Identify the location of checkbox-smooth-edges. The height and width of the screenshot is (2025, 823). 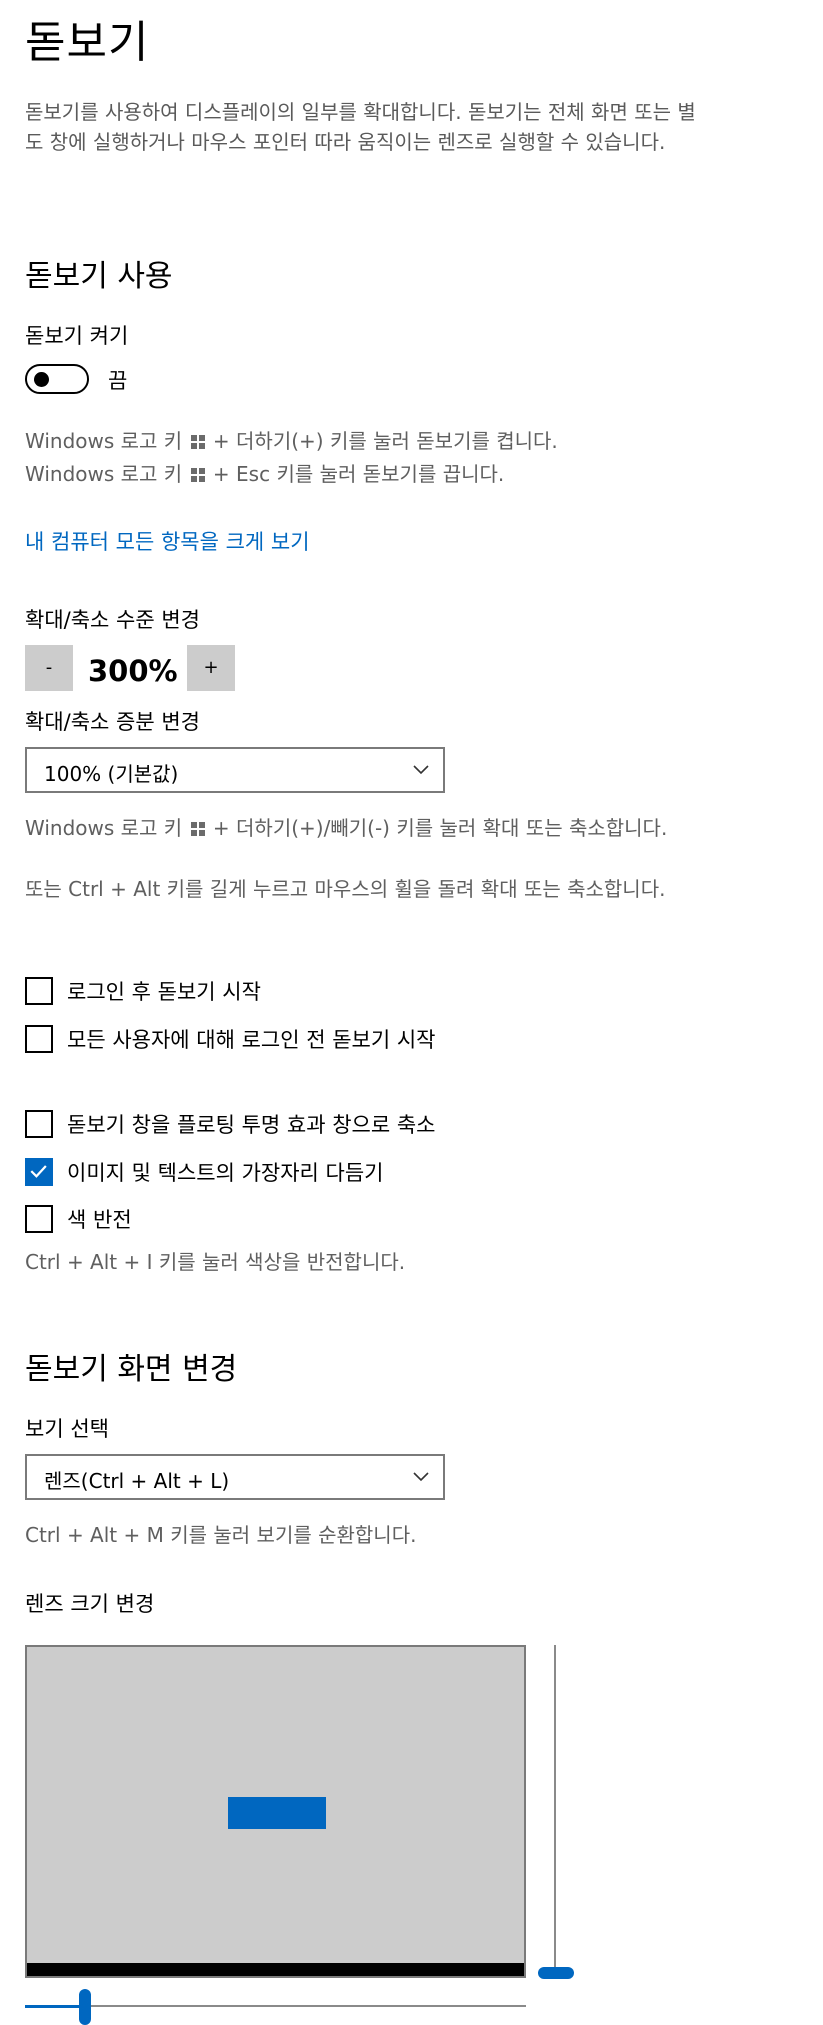
(39, 1172).